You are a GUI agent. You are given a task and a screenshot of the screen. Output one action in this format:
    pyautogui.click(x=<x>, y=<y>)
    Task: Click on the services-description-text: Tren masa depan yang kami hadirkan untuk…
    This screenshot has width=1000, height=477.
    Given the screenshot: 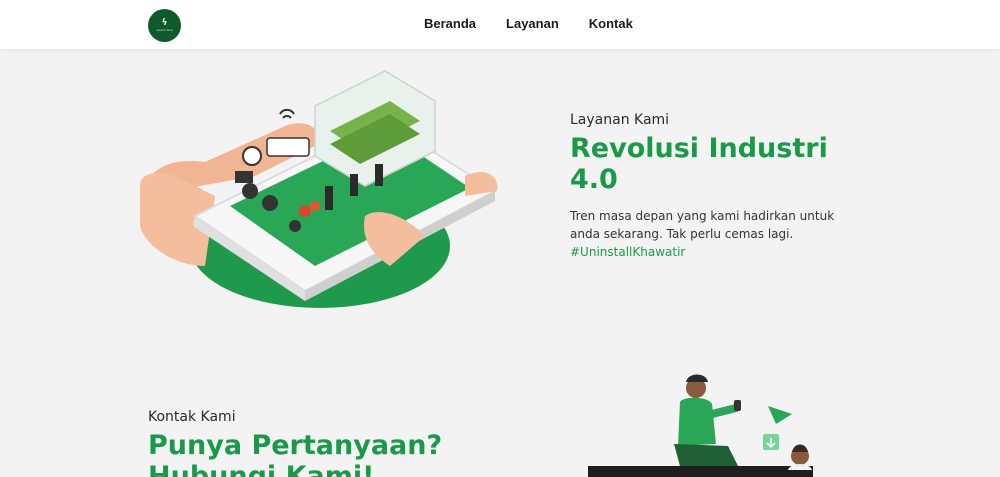 What is the action you would take?
    pyautogui.click(x=702, y=225)
    